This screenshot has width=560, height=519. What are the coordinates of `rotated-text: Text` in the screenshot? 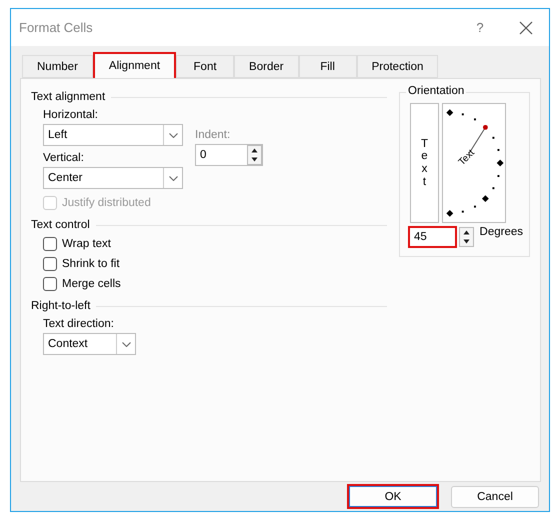 It's located at (466, 158).